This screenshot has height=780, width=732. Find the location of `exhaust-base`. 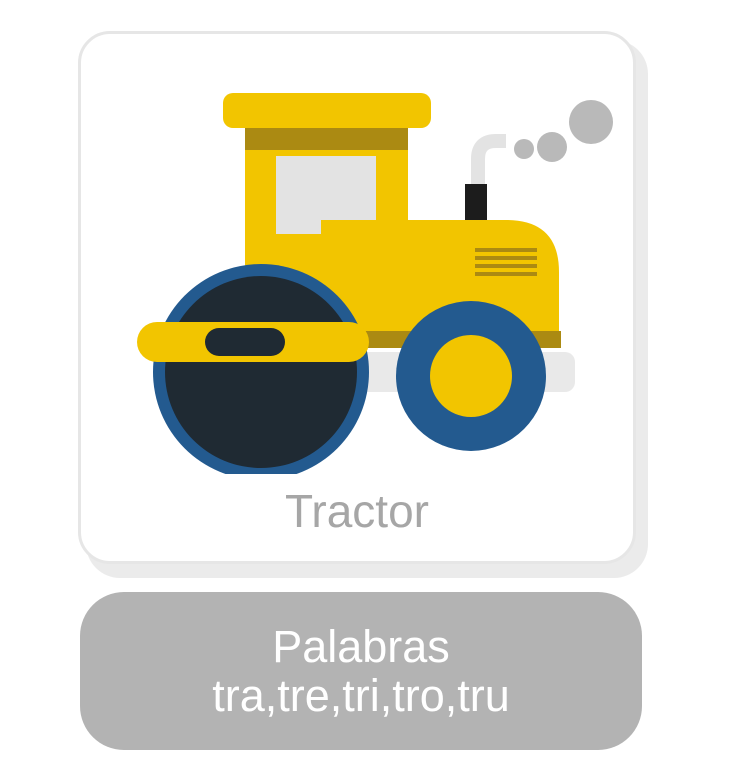

exhaust-base is located at coordinates (476, 203).